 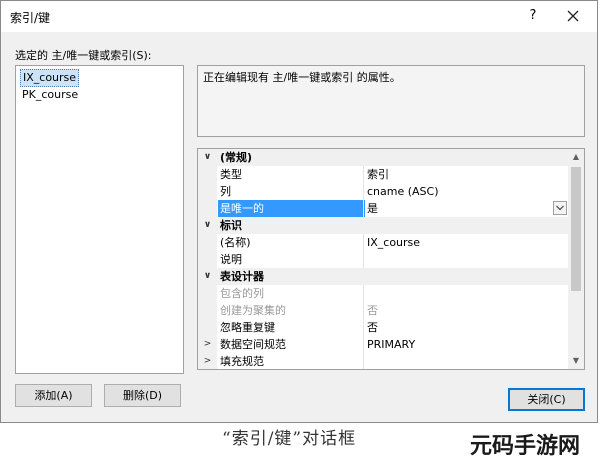 I want to click on scroll-up-icon: ▲, so click(x=576, y=157).